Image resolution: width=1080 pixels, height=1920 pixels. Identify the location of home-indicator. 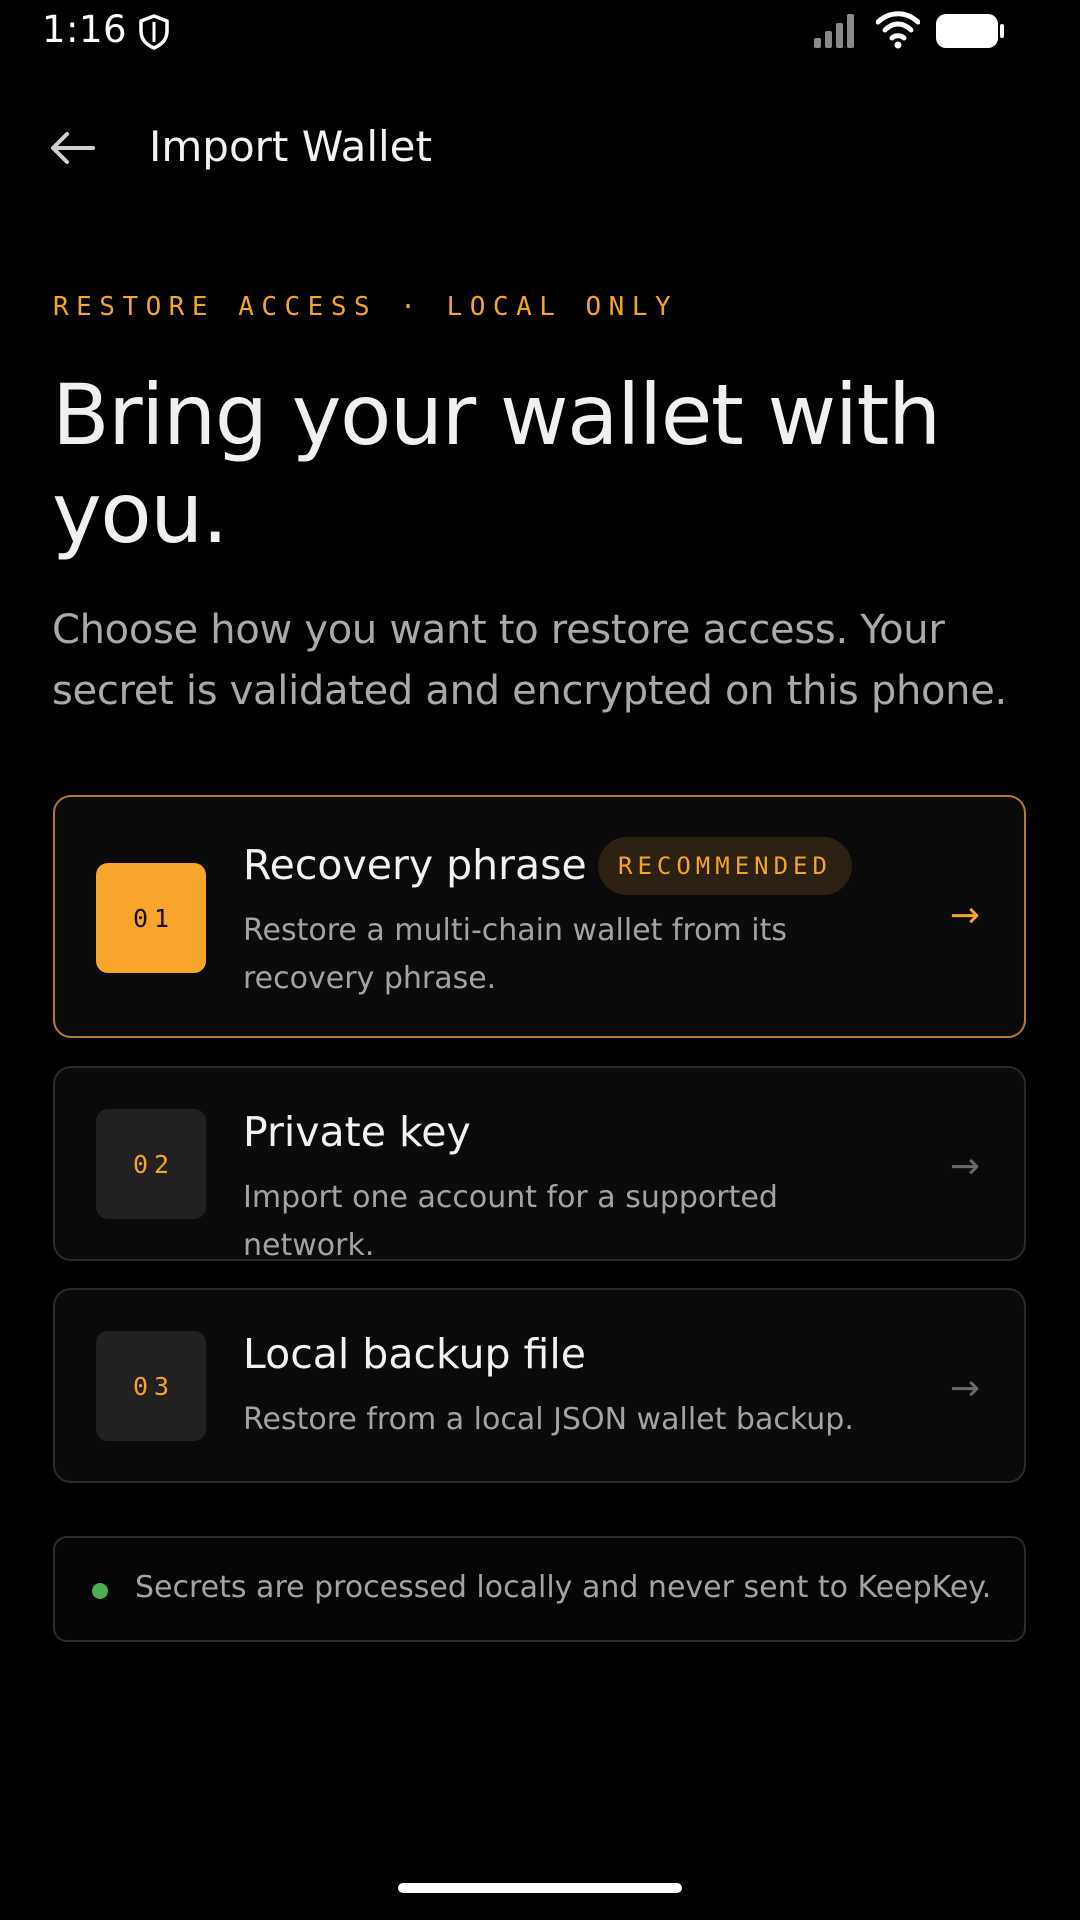
(540, 1888).